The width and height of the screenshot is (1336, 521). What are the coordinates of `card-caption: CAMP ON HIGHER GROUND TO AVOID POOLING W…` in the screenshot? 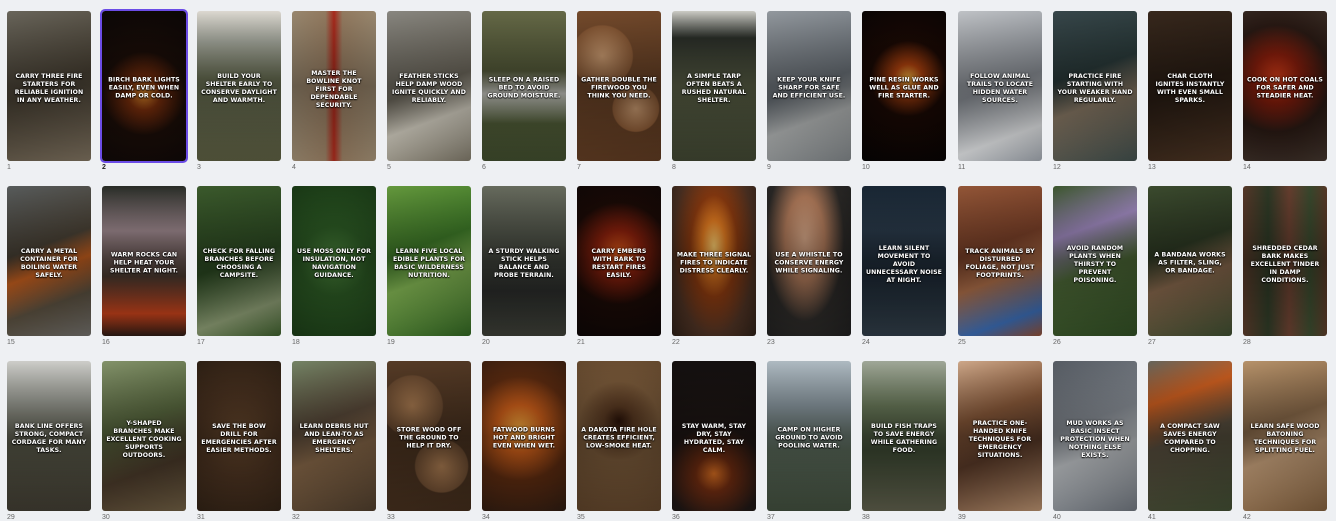 It's located at (809, 438).